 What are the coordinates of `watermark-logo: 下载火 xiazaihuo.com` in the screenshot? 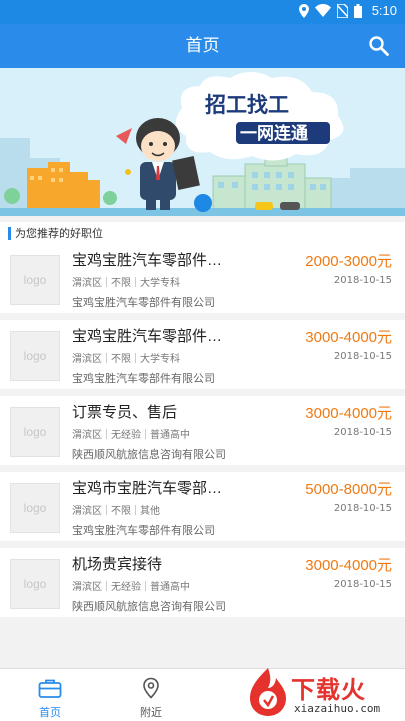 It's located at (324, 692).